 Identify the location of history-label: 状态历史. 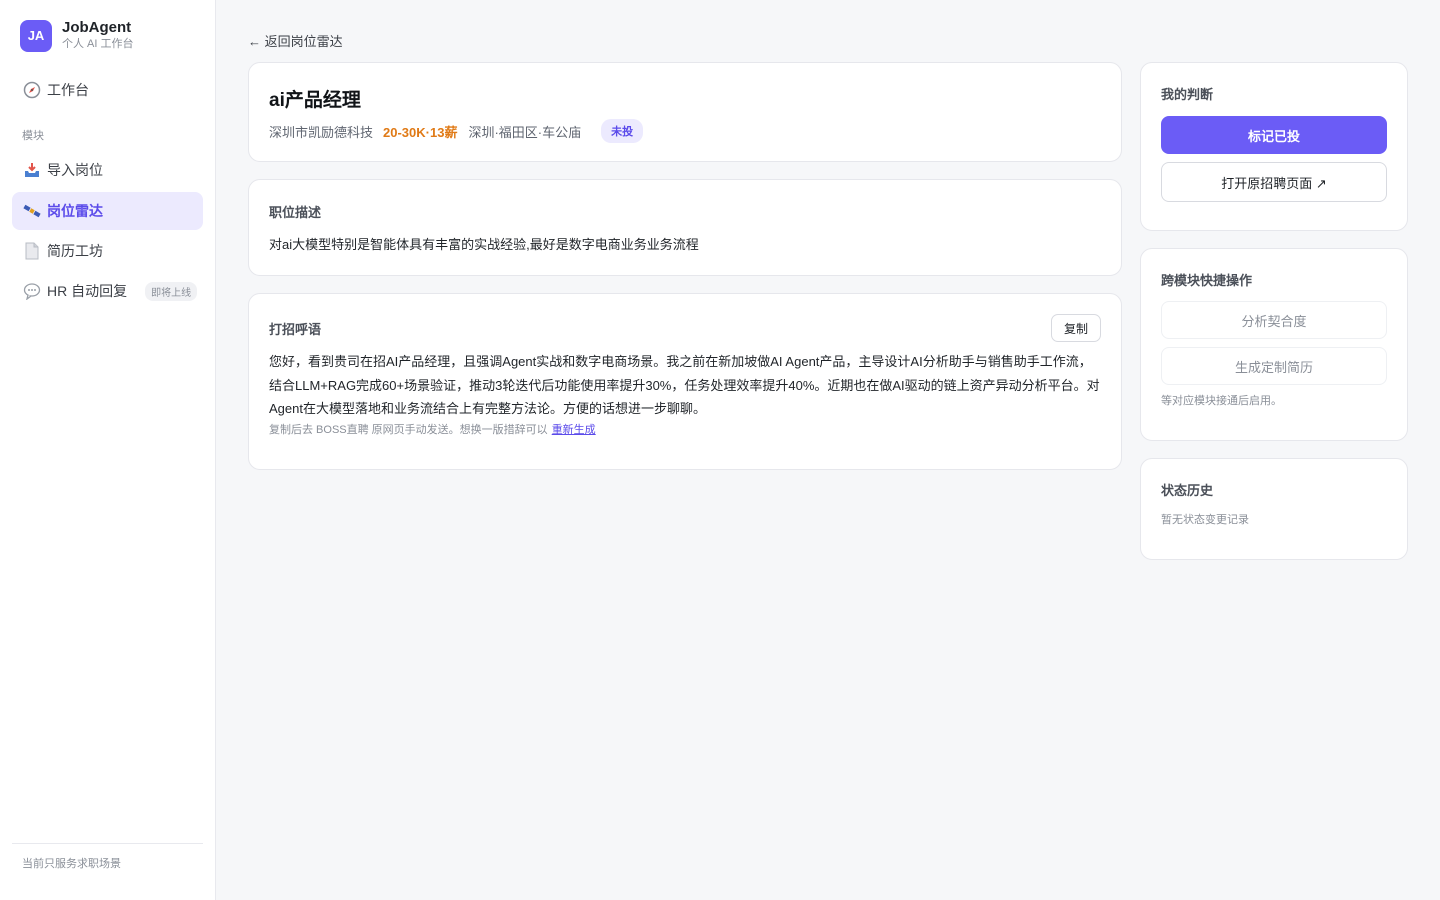
(1187, 490).